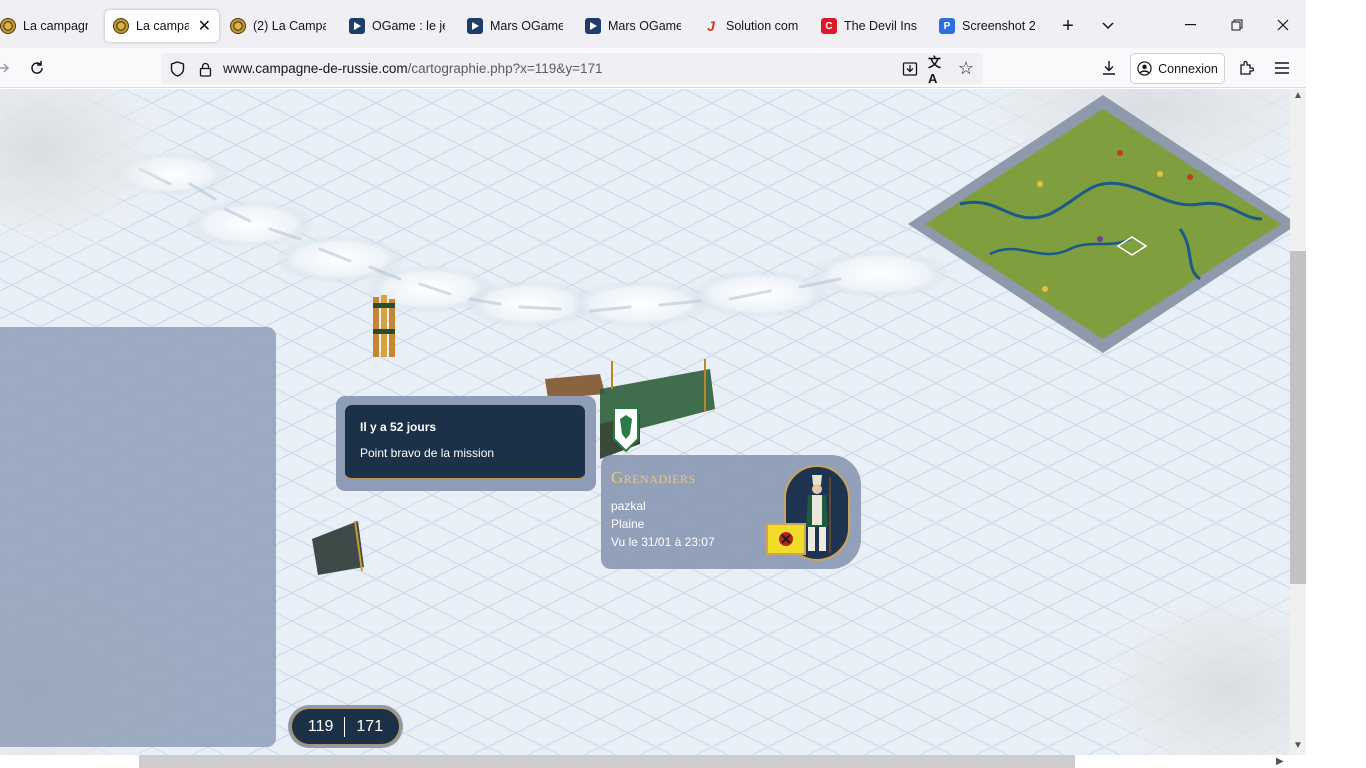  I want to click on lock-icon, so click(205, 69).